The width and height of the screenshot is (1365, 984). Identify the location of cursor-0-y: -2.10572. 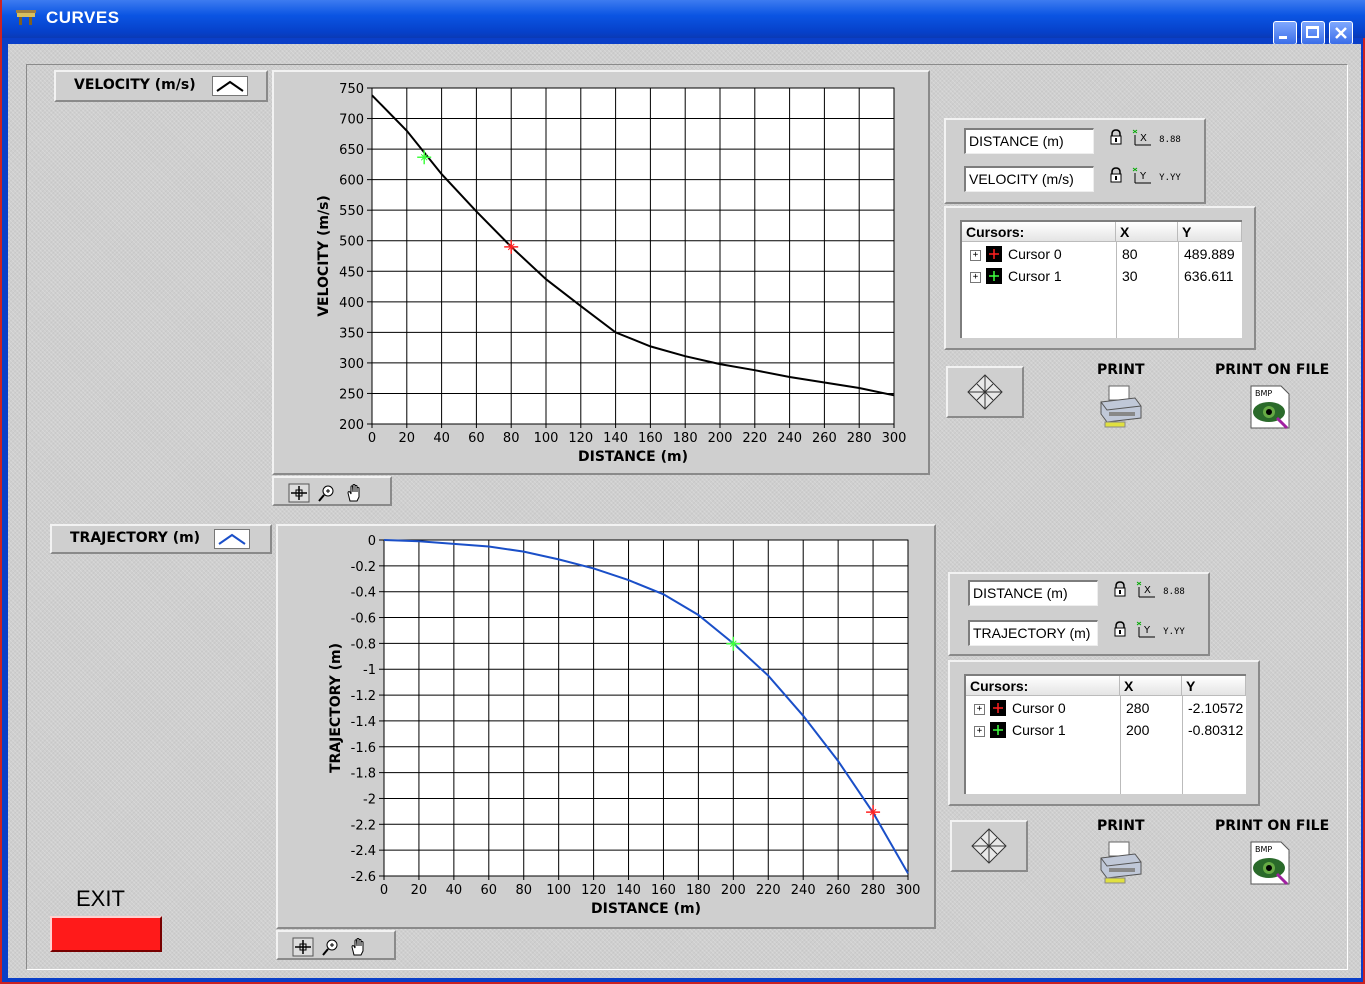
(1217, 708).